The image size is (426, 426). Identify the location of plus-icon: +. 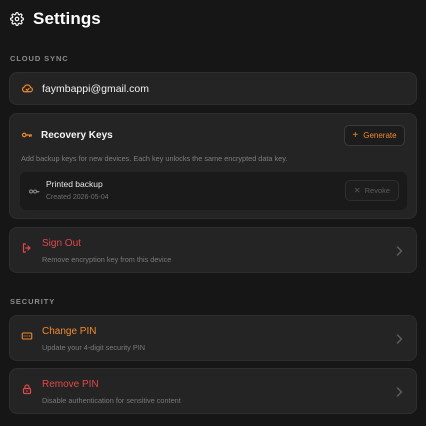
(355, 135).